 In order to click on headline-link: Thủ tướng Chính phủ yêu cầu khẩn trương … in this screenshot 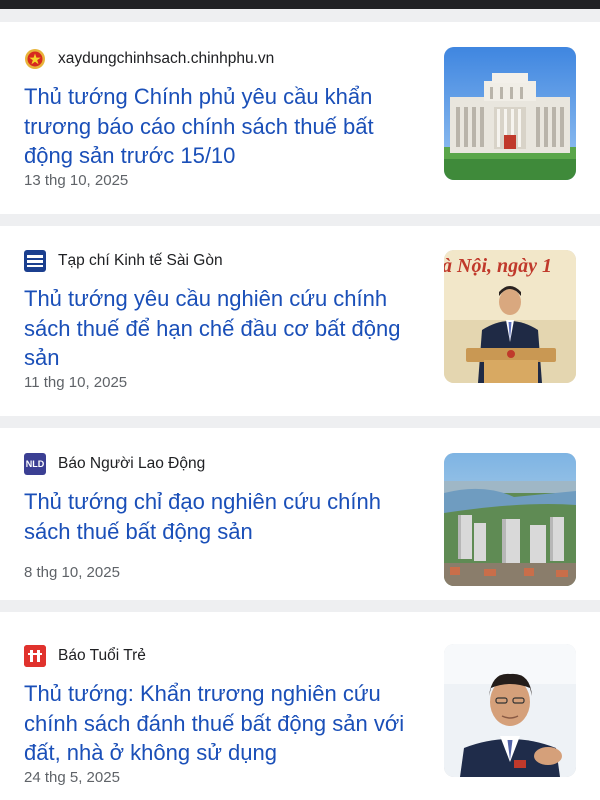, I will do `click(224, 126)`.